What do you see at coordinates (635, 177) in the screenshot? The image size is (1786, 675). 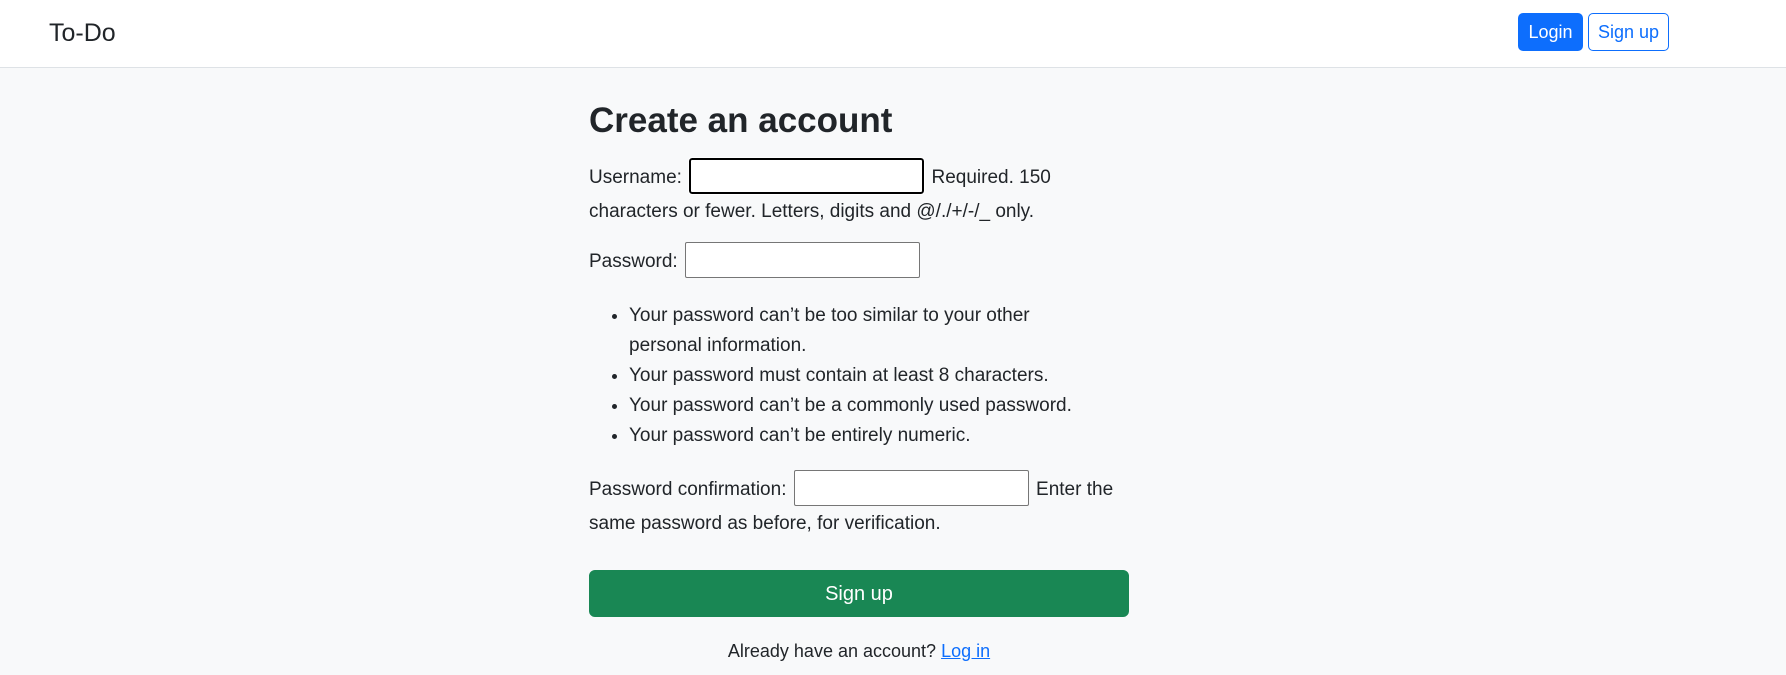 I see `username-label: Username:` at bounding box center [635, 177].